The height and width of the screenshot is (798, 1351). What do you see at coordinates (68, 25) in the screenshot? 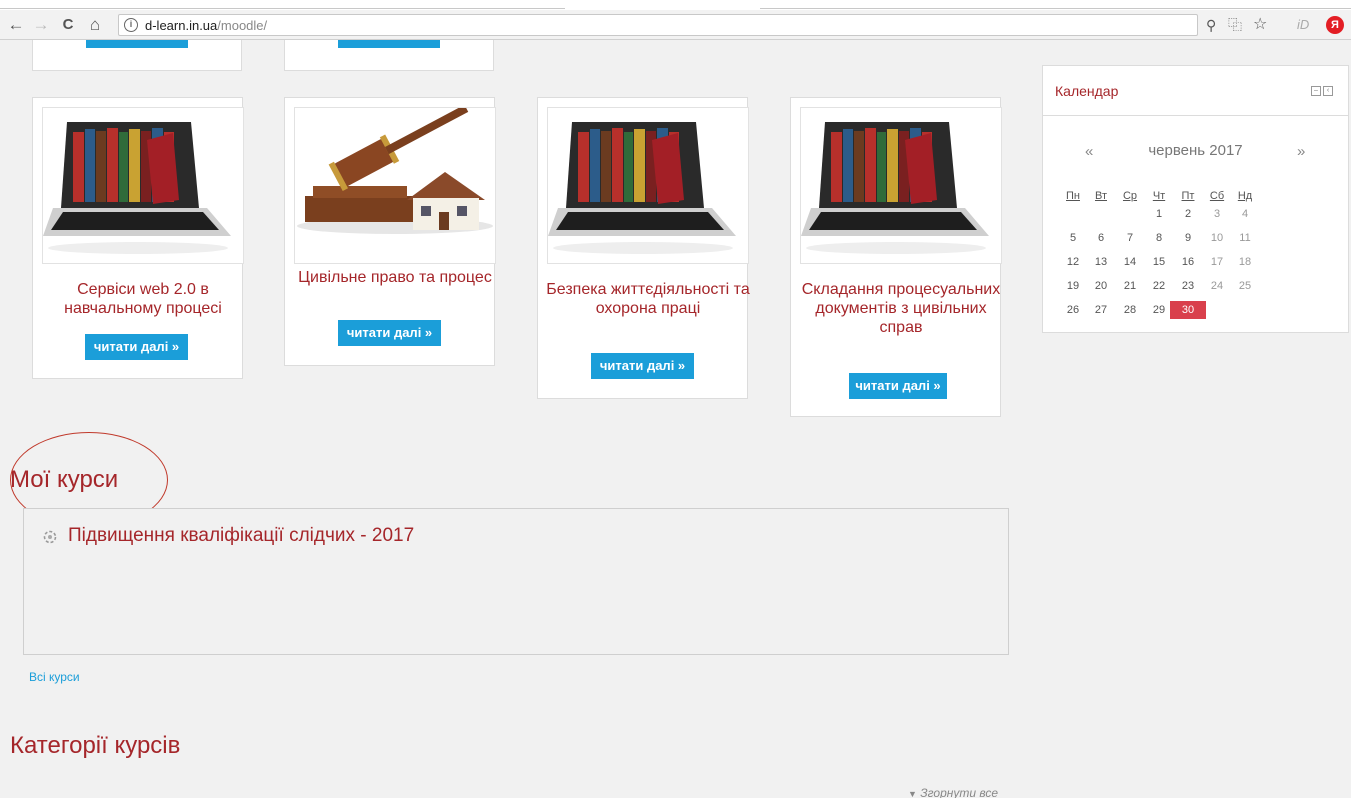
I see `reload-icon: C` at bounding box center [68, 25].